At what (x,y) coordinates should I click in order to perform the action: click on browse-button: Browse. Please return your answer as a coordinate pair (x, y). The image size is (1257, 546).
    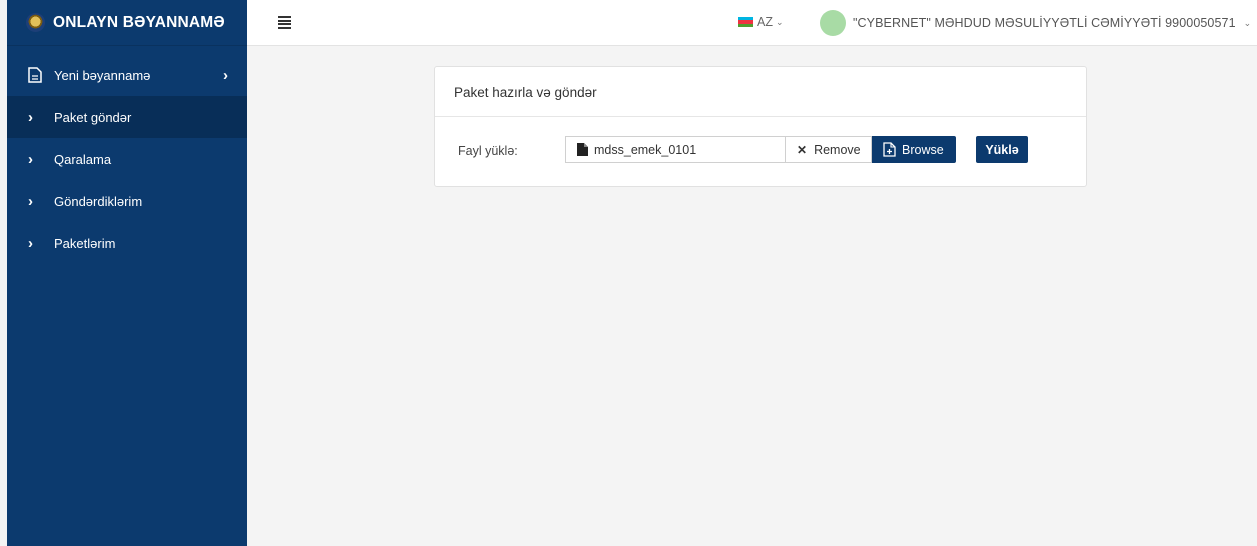
    Looking at the image, I should click on (914, 149).